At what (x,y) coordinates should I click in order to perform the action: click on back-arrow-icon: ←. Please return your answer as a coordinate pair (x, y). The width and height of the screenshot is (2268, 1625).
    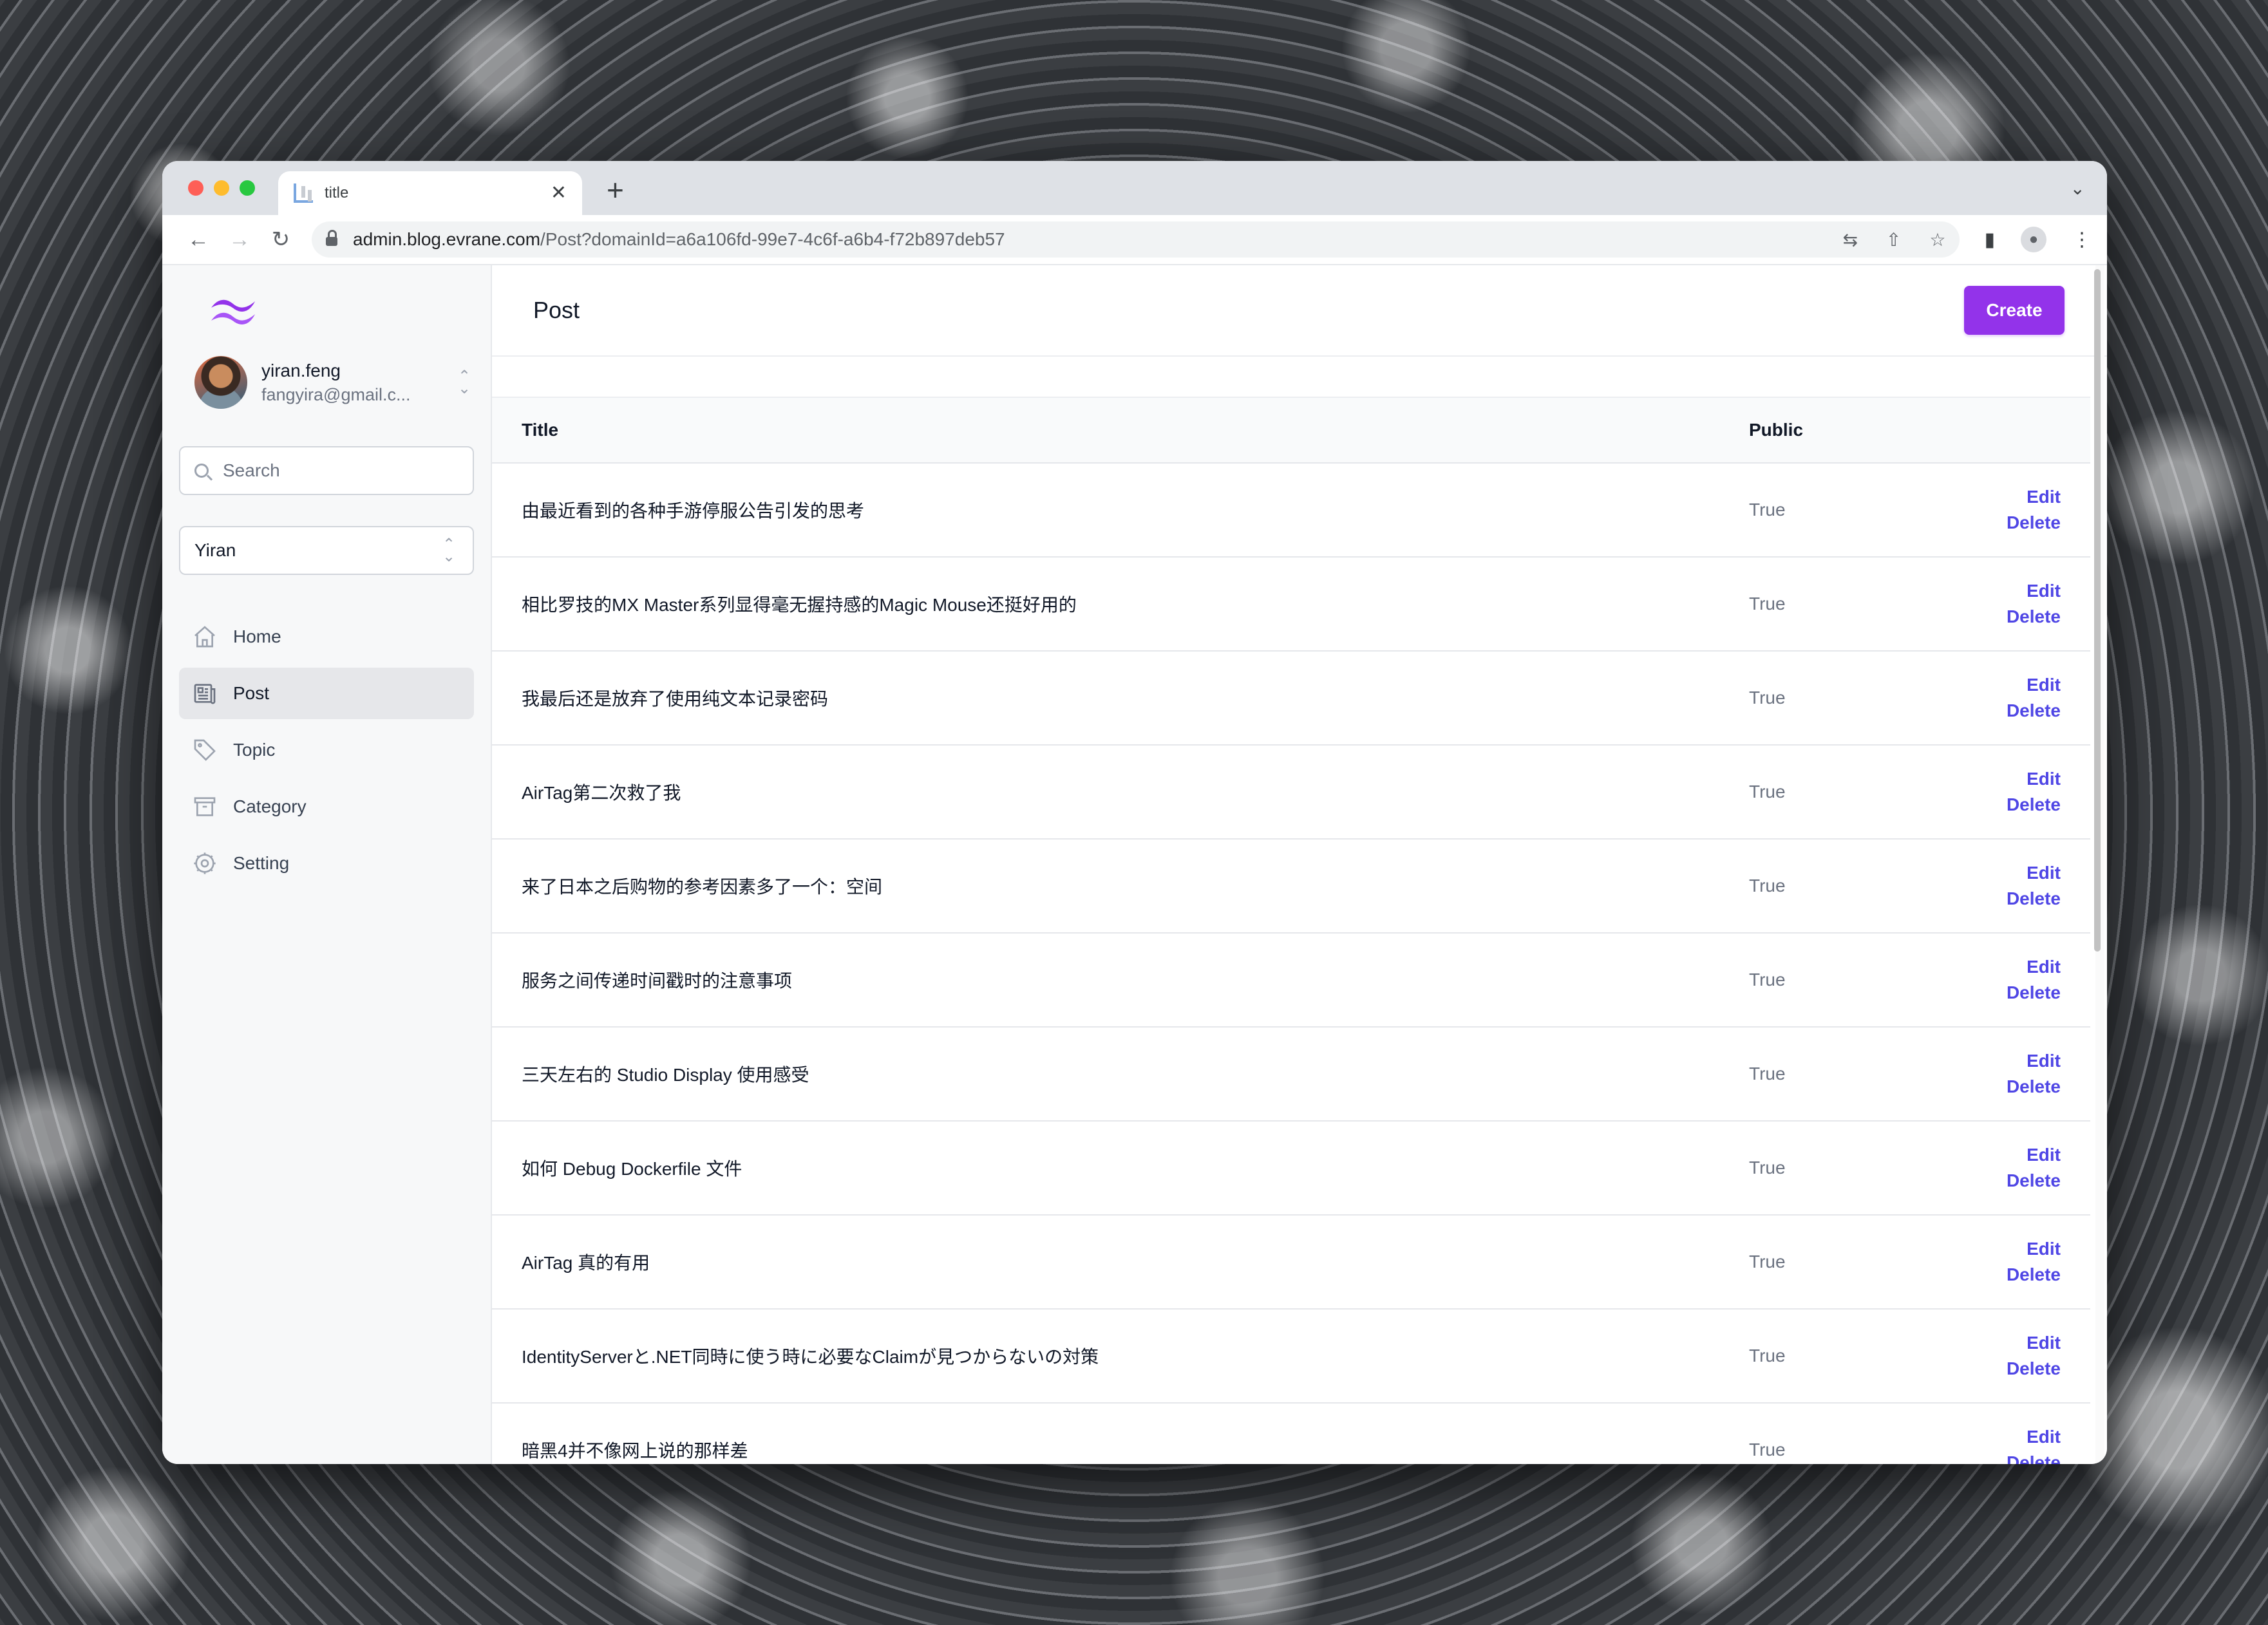
    Looking at the image, I should click on (198, 239).